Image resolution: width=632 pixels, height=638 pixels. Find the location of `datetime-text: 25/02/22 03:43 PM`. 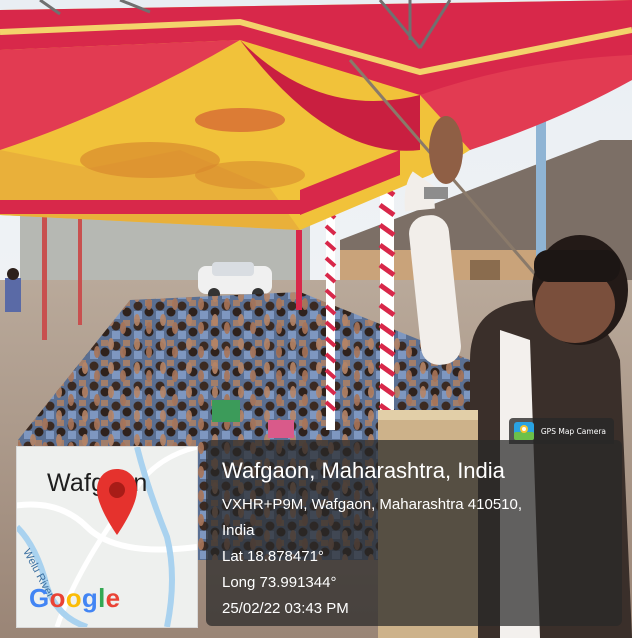

datetime-text: 25/02/22 03:43 PM is located at coordinates (285, 608).